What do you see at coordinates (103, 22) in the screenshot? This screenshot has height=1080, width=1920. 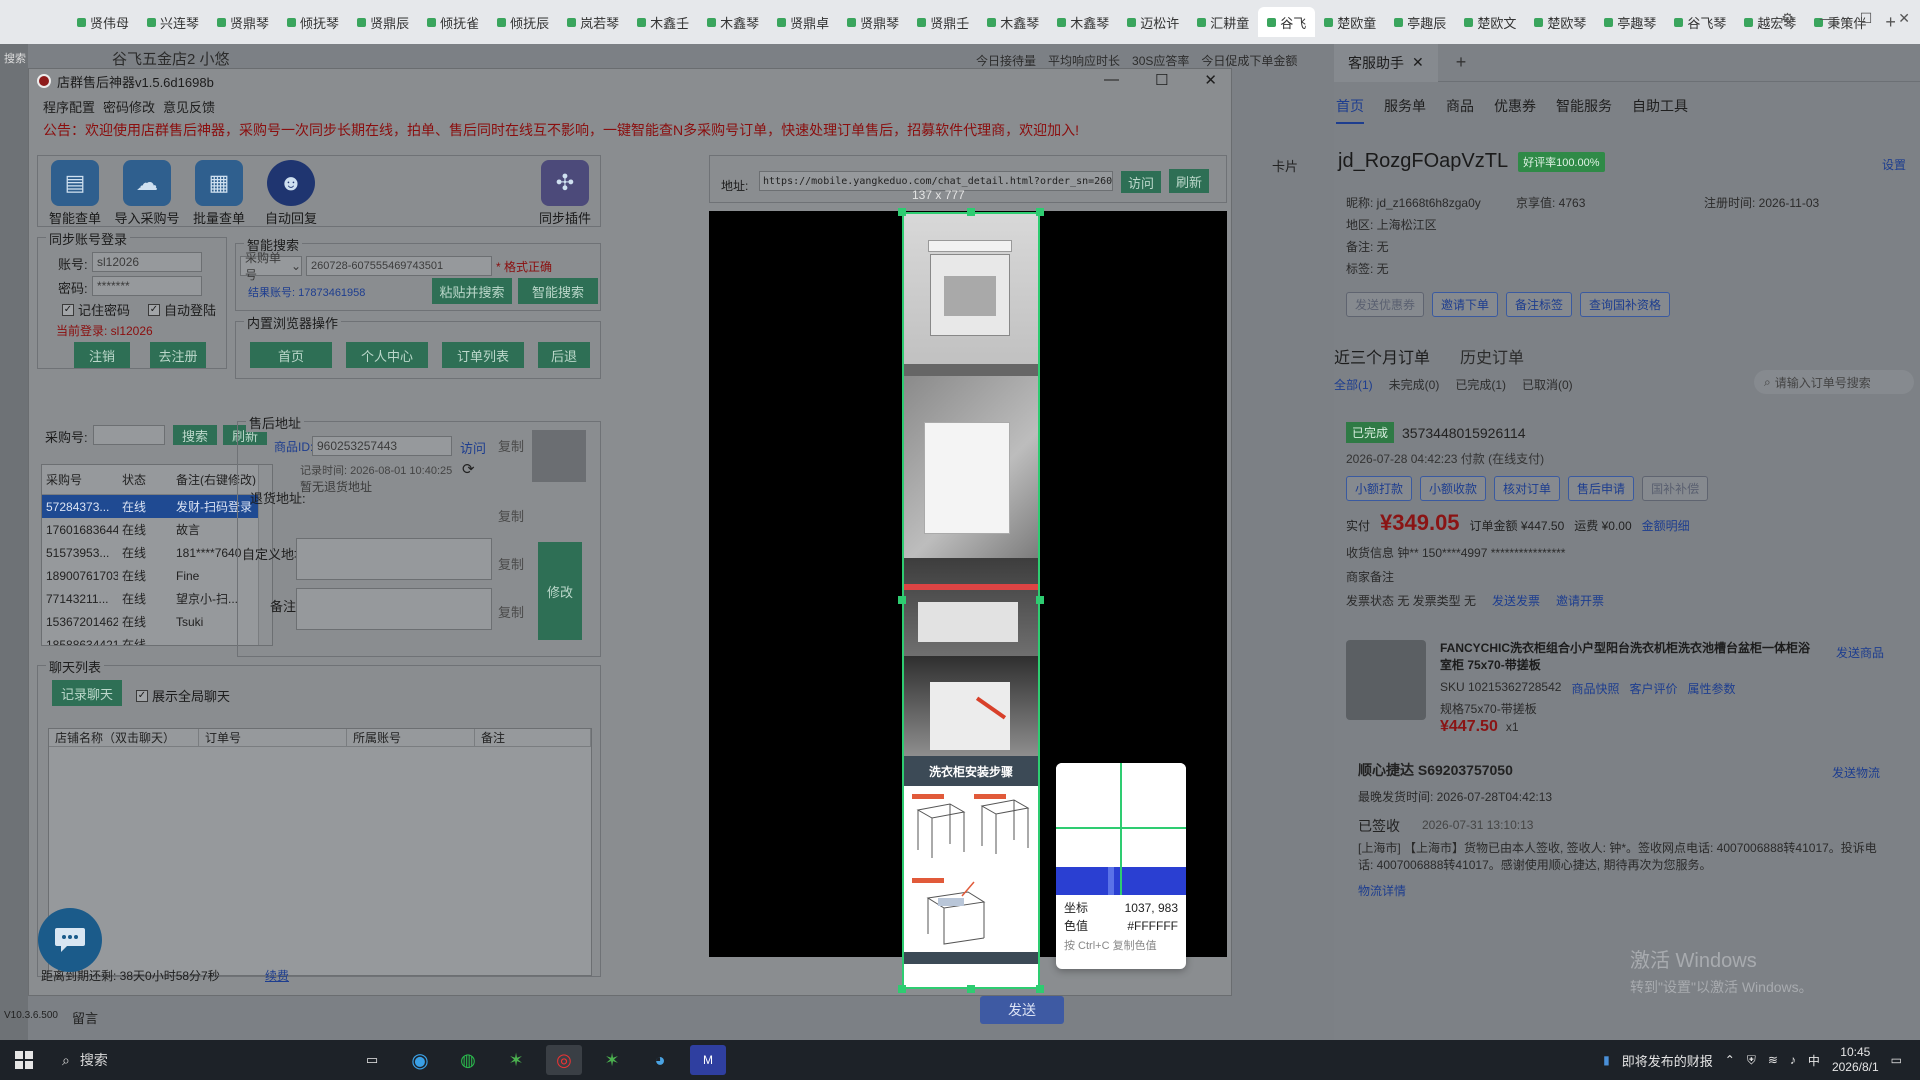 I see `browser-tab: 贤伟母` at bounding box center [103, 22].